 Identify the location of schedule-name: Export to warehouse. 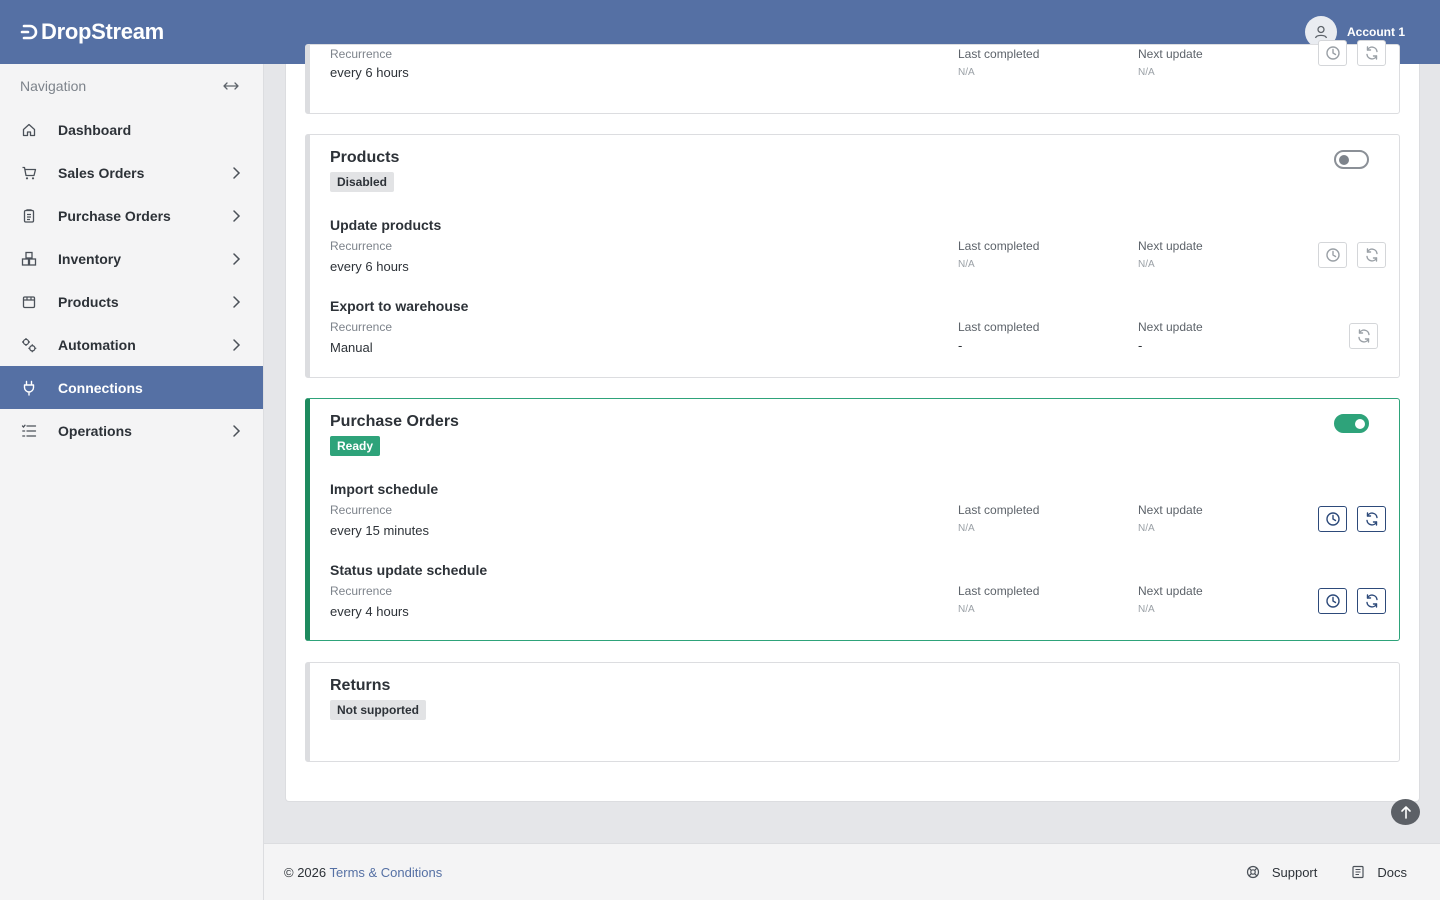
(399, 306).